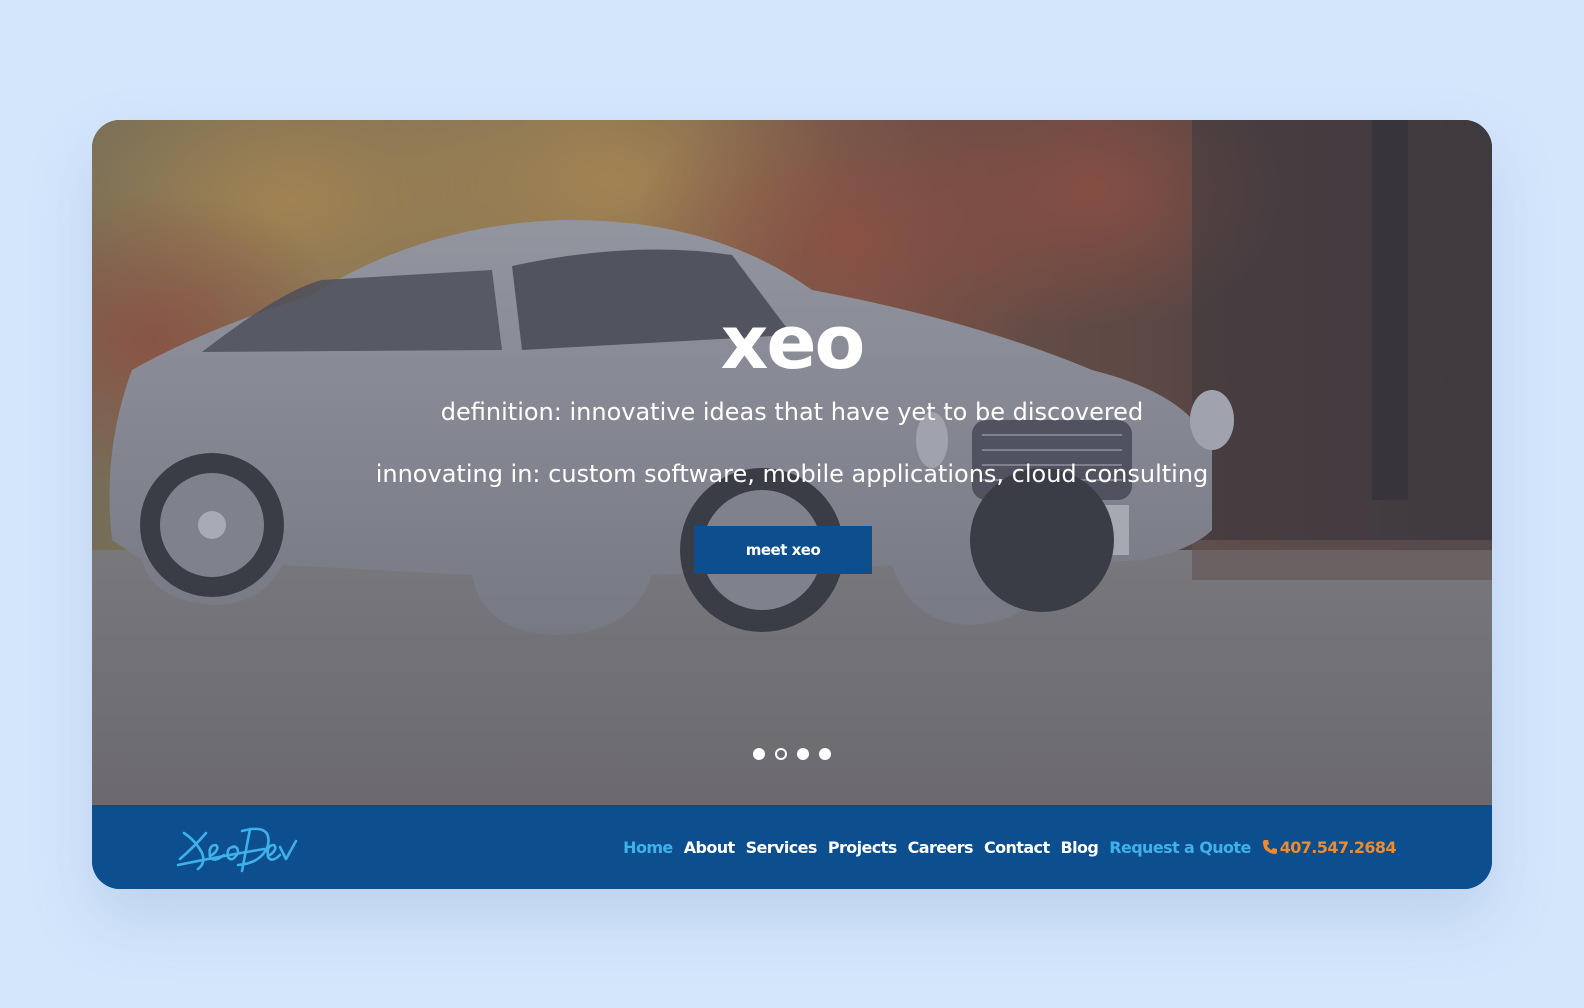 Image resolution: width=1584 pixels, height=1008 pixels. I want to click on nav-about: About, so click(709, 847).